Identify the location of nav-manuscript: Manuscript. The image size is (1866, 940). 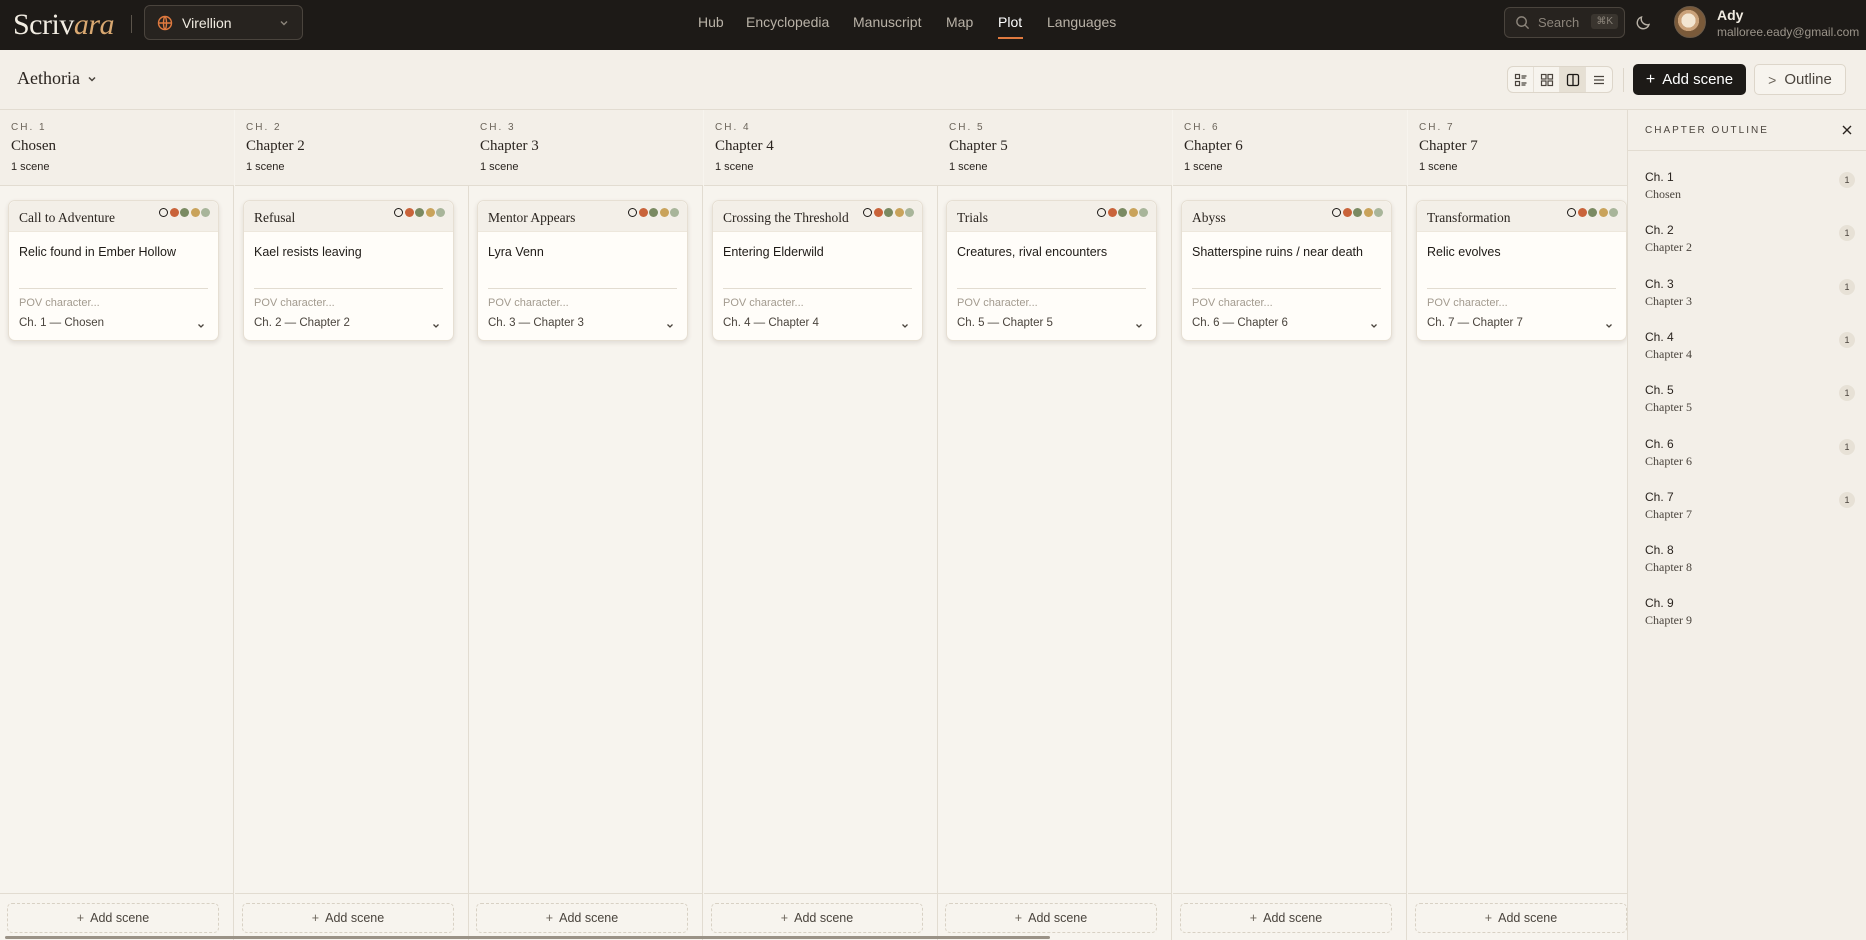
(887, 22).